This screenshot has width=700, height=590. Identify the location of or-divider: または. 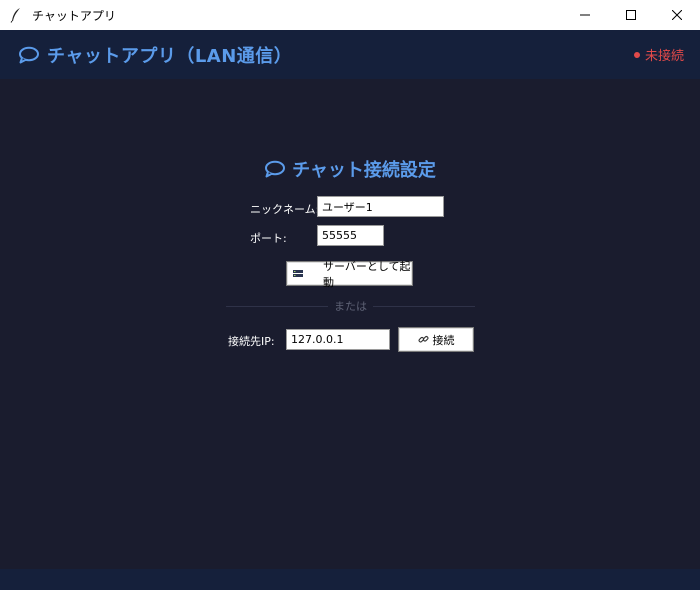
(350, 306).